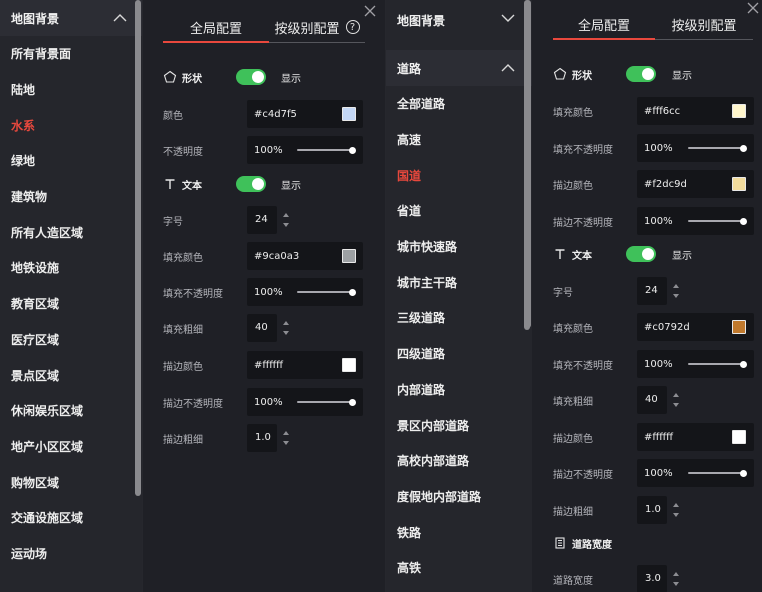 This screenshot has height=592, width=762. I want to click on nav-item: 运动场, so click(71, 554).